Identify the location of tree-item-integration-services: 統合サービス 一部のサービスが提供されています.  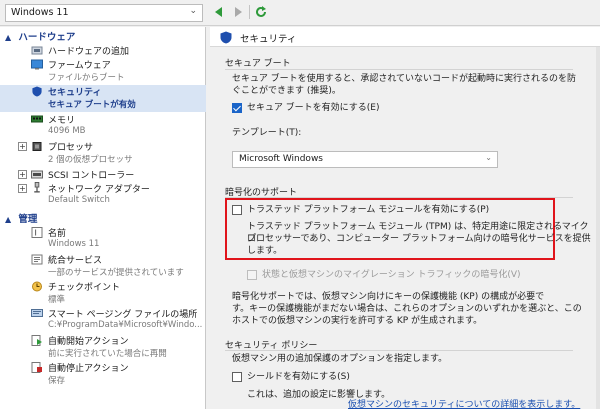
(103, 266).